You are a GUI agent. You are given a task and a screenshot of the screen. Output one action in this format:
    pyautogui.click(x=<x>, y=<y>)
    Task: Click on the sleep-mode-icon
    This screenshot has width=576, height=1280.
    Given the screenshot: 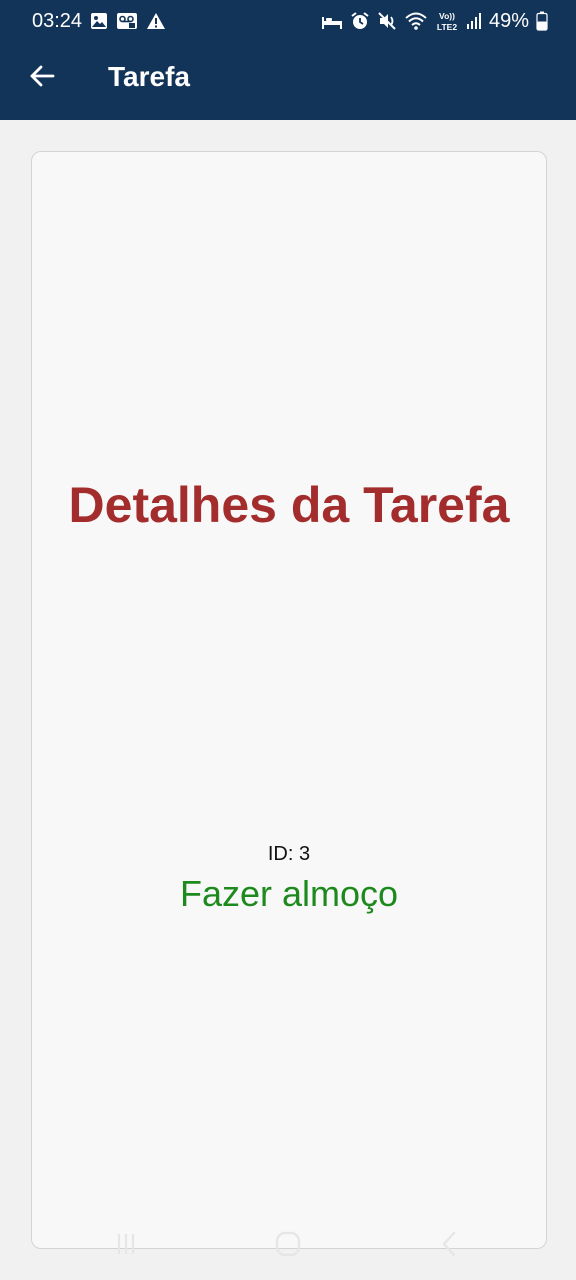 What is the action you would take?
    pyautogui.click(x=332, y=21)
    